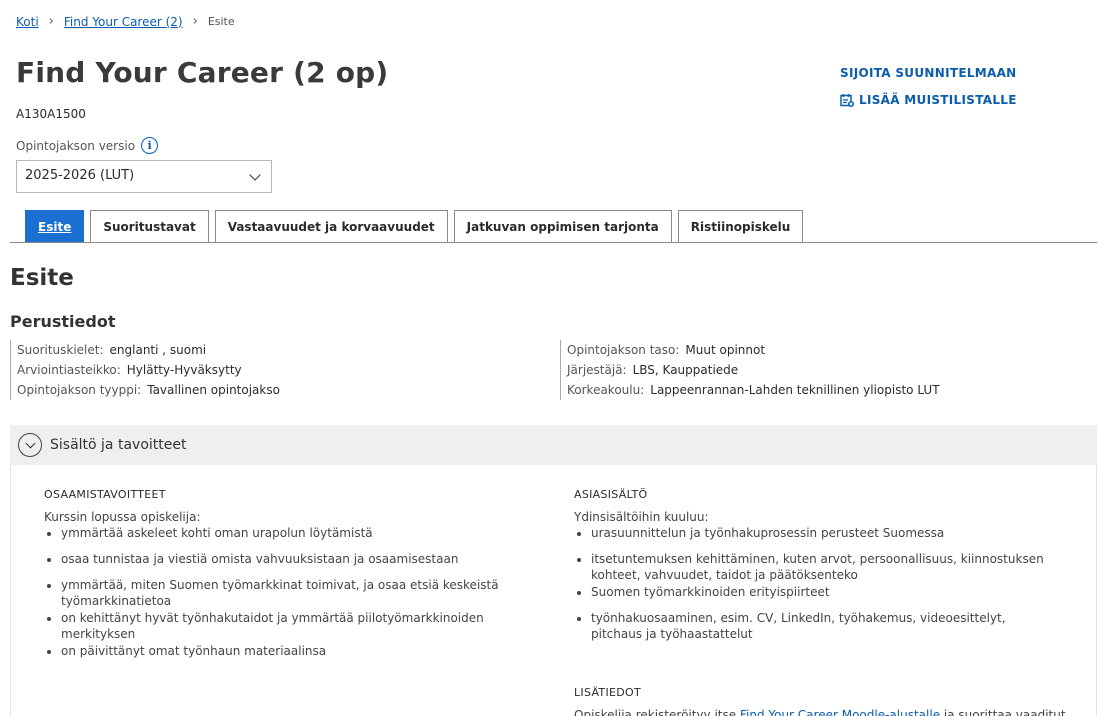 The height and width of the screenshot is (716, 1107). I want to click on page-title: Find Your Career (2 op), so click(202, 72).